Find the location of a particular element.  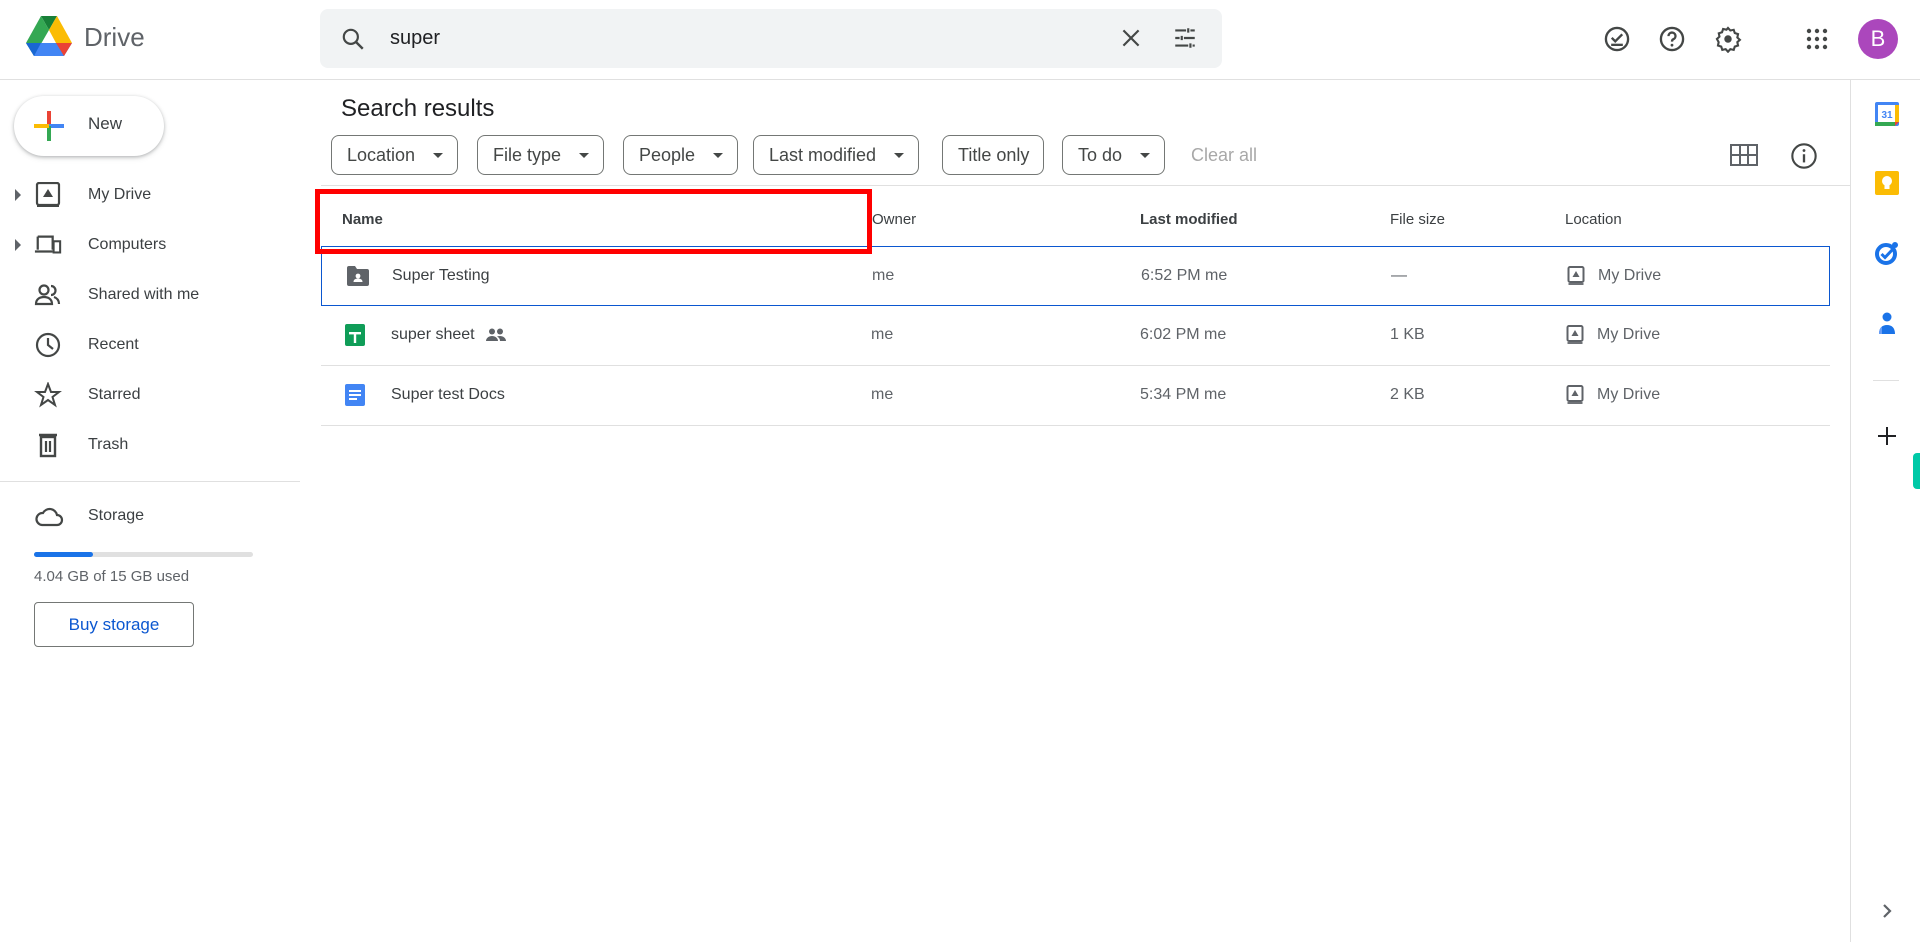

highlight-box is located at coordinates (593, 221).